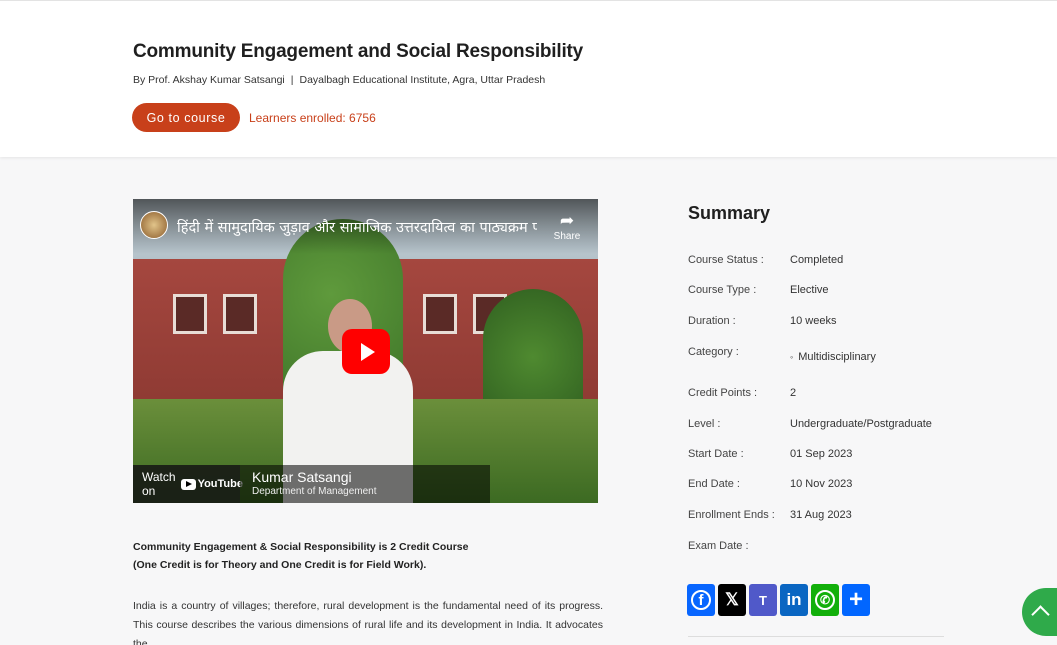  What do you see at coordinates (704, 424) in the screenshot?
I see `summary-label: Level :` at bounding box center [704, 424].